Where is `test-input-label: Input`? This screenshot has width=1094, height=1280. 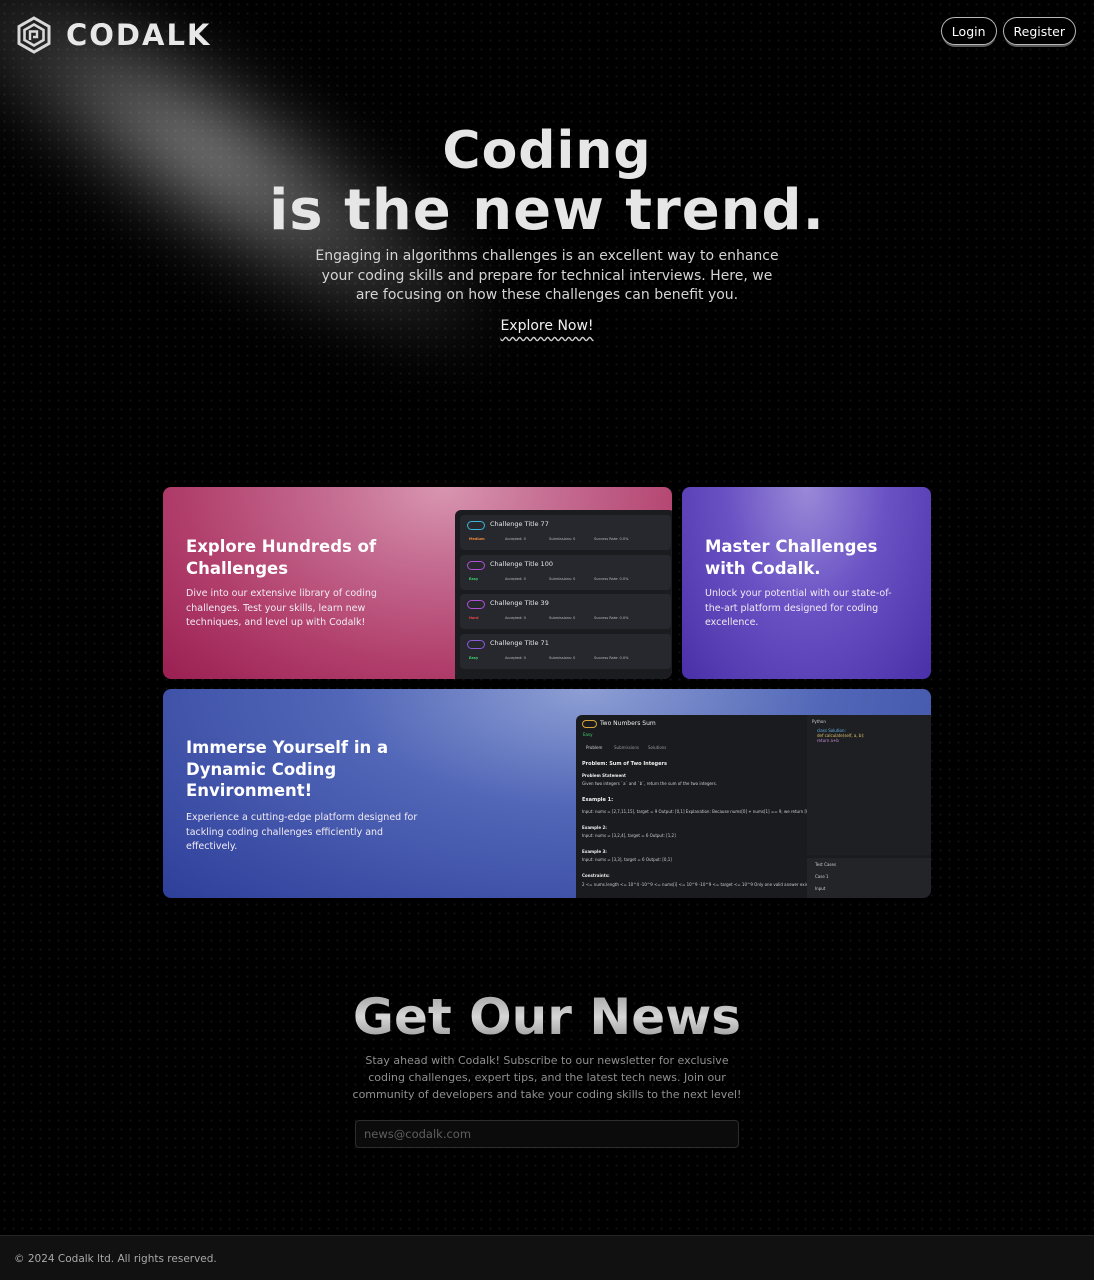
test-input-label: Input is located at coordinates (820, 888).